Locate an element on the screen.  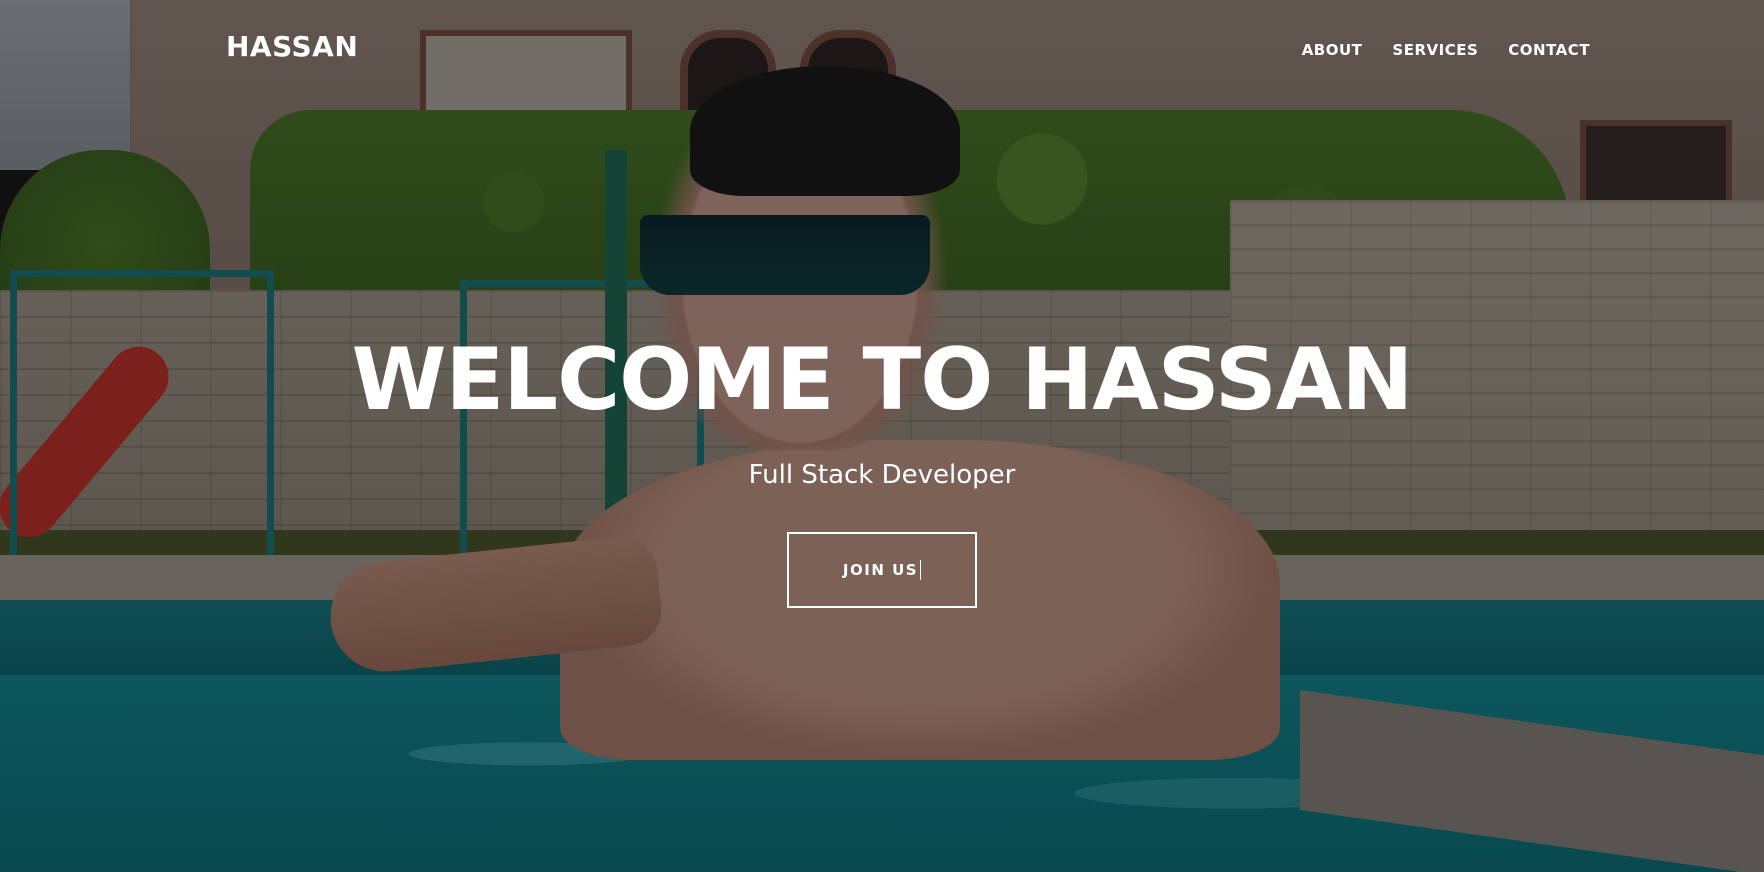
nav-link-services: SERVICES is located at coordinates (1435, 50).